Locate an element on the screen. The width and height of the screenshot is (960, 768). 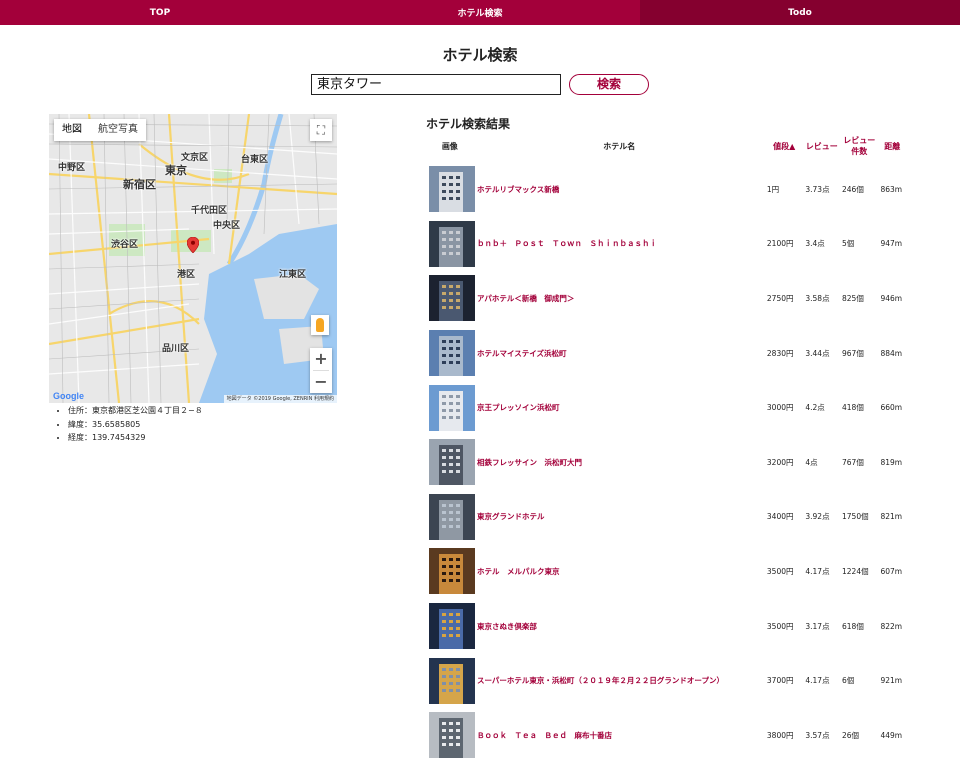
top-navigation: TOP ホテル検索 Todo is located at coordinates (480, 12).